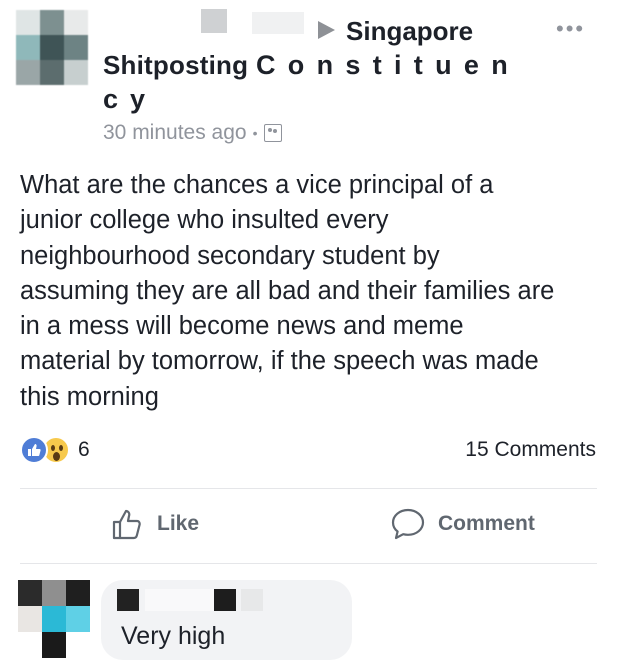  Describe the element at coordinates (34, 450) in the screenshot. I see `like-reaction-icon` at that location.